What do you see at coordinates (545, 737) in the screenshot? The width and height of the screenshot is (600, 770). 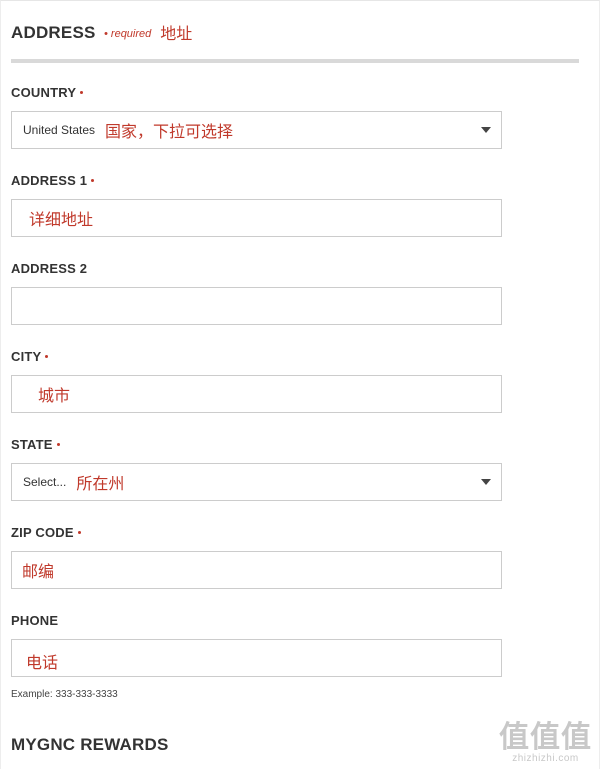 I see `watermark-logo: 值值值` at bounding box center [545, 737].